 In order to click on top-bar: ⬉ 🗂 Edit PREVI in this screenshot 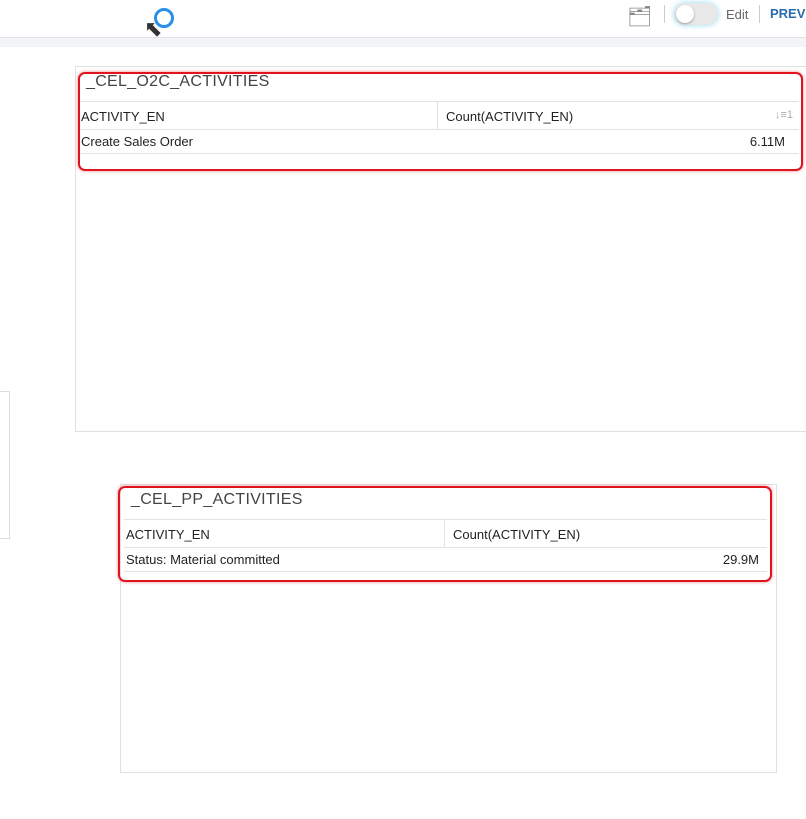, I will do `click(403, 20)`.